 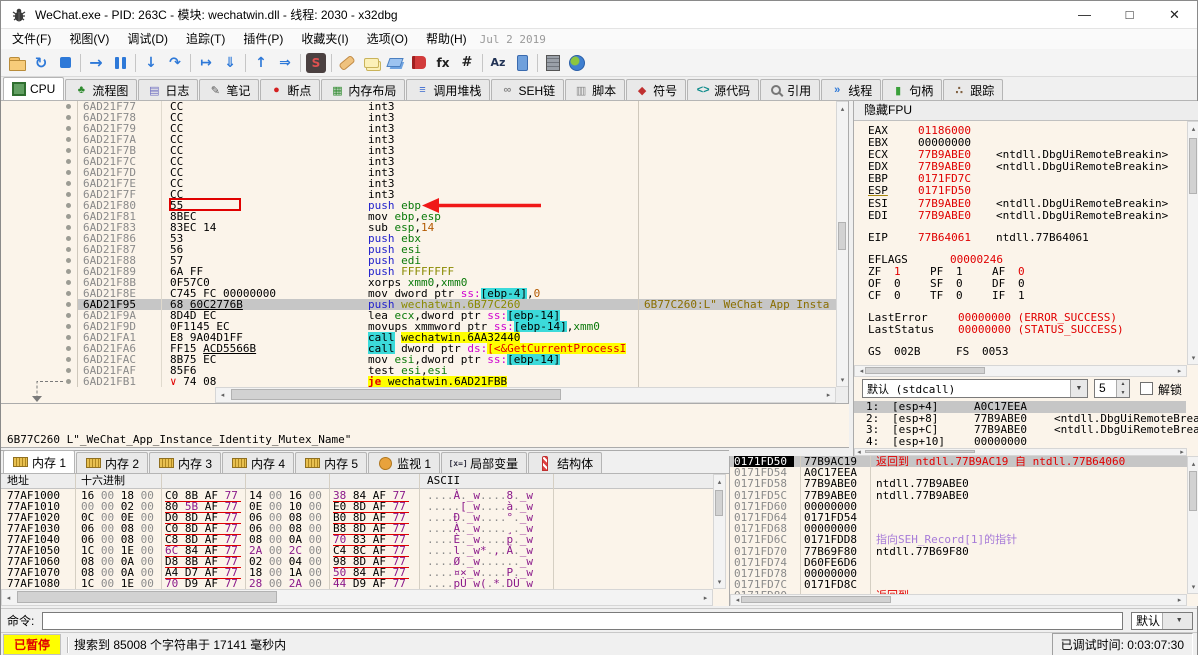 I want to click on toolbar-button-comments, so click(x=371, y=63).